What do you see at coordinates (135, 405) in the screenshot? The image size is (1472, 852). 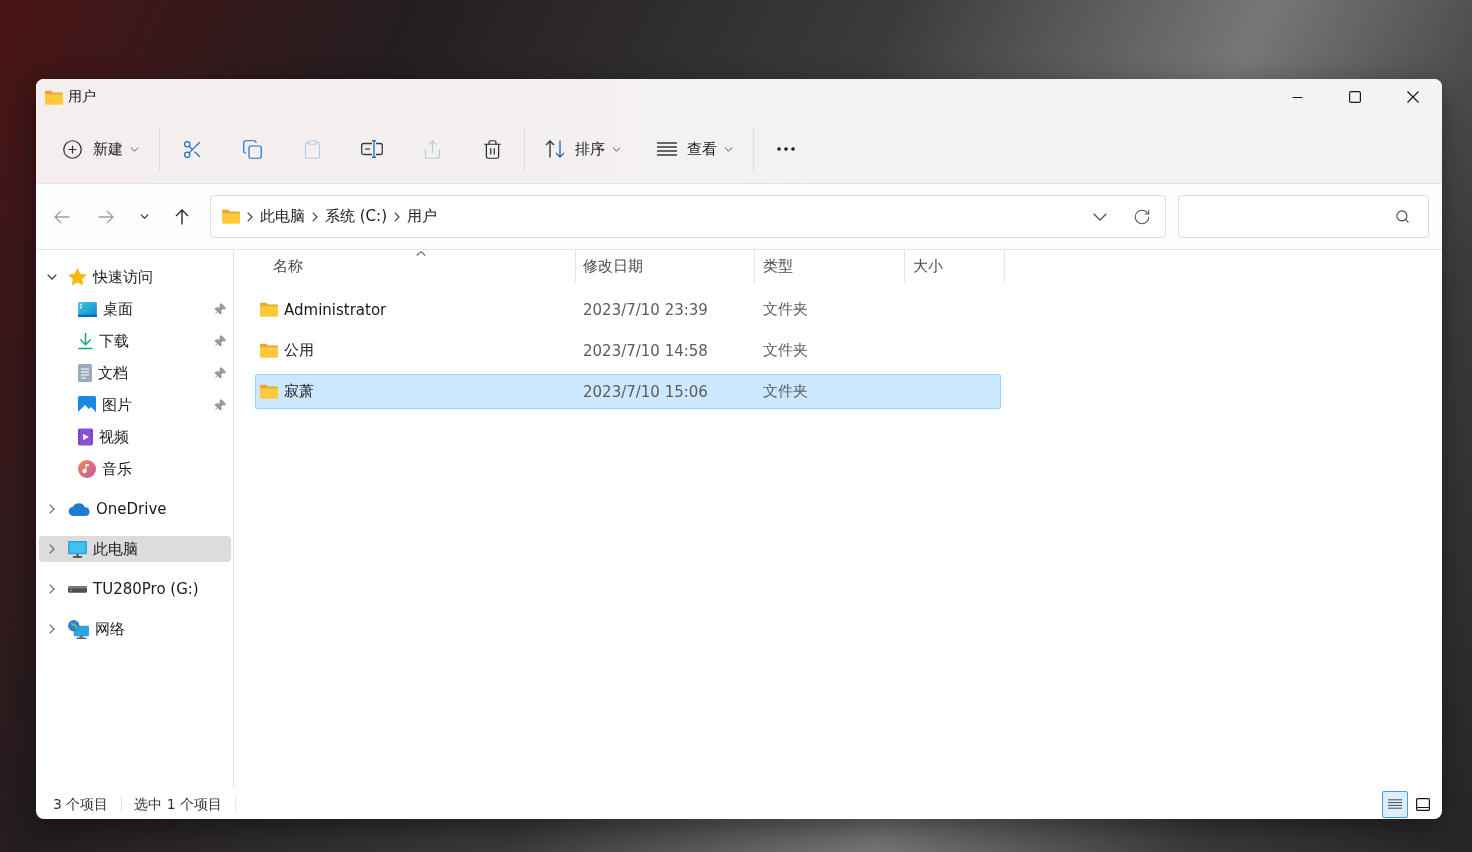 I see `nav-item: 图片` at bounding box center [135, 405].